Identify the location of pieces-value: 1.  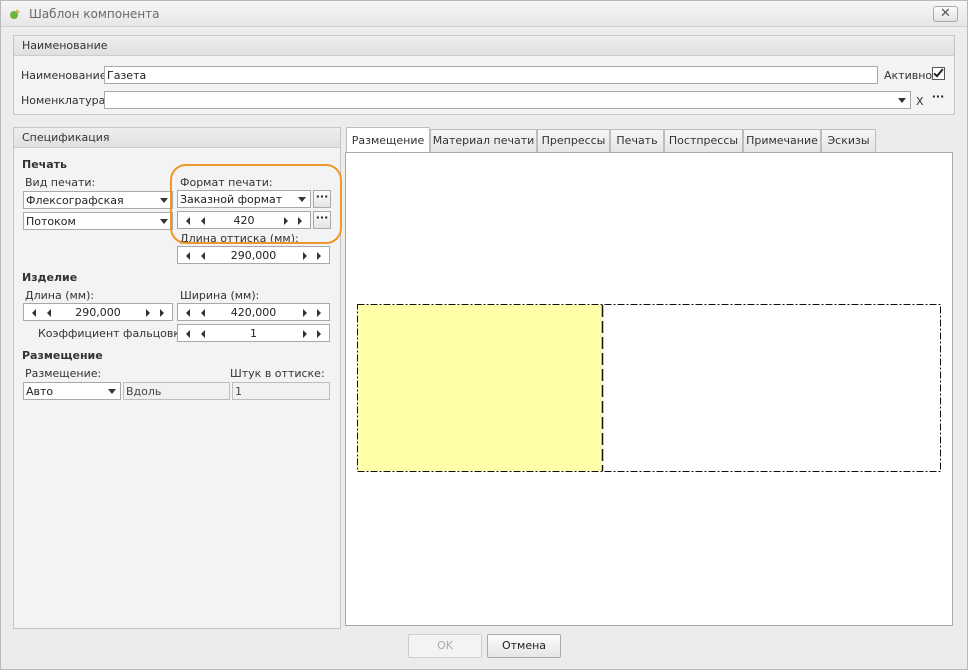
(238, 391).